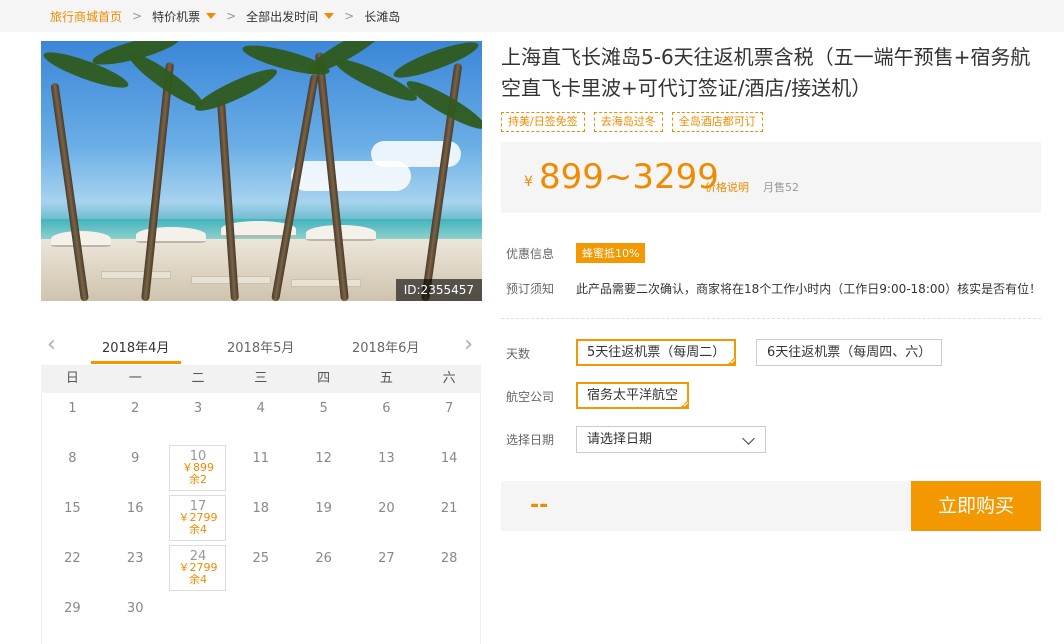 The image size is (1064, 644). Describe the element at coordinates (135, 418) in the screenshot. I see `calendar-day: 2` at that location.